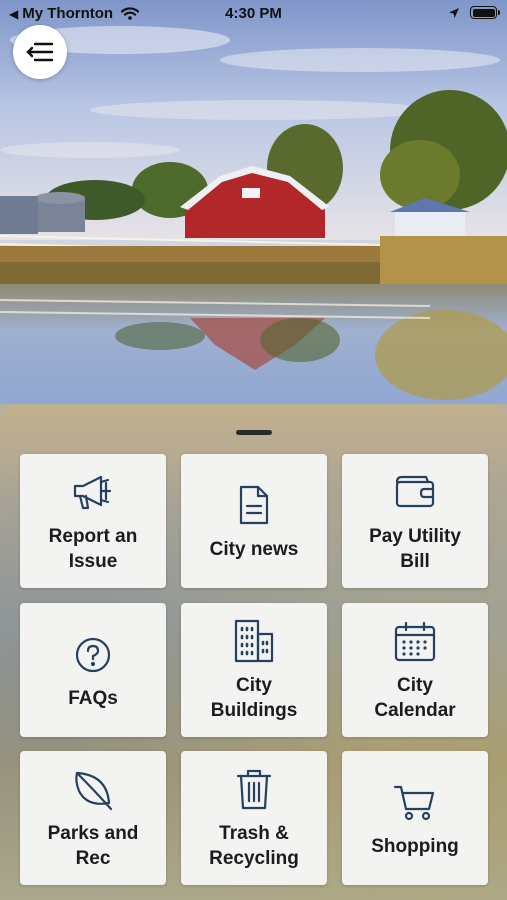 Image resolution: width=507 pixels, height=900 pixels. I want to click on tile-report-issue: Report an Issue, so click(93, 521).